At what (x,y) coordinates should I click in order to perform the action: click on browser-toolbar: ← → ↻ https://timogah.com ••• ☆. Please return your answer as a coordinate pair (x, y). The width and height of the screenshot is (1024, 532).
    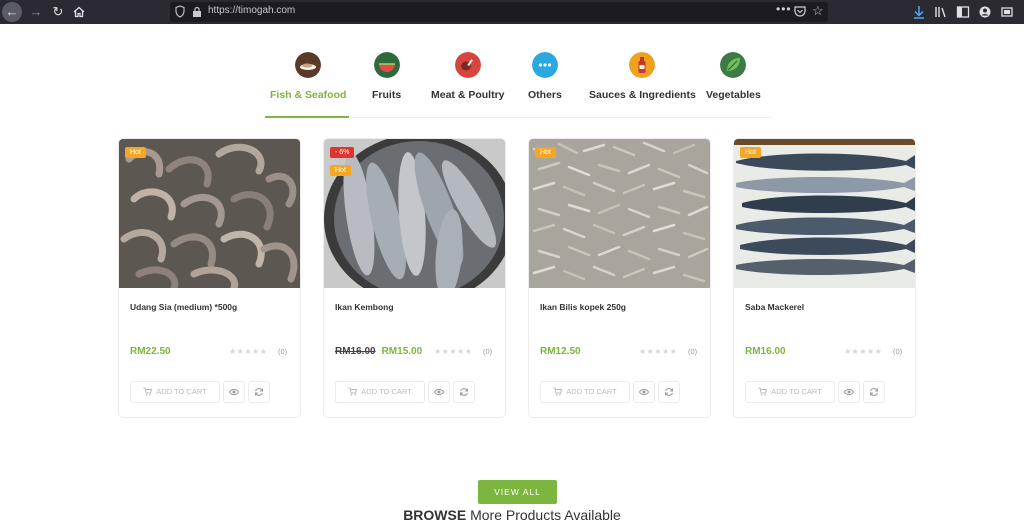
    Looking at the image, I should click on (512, 12).